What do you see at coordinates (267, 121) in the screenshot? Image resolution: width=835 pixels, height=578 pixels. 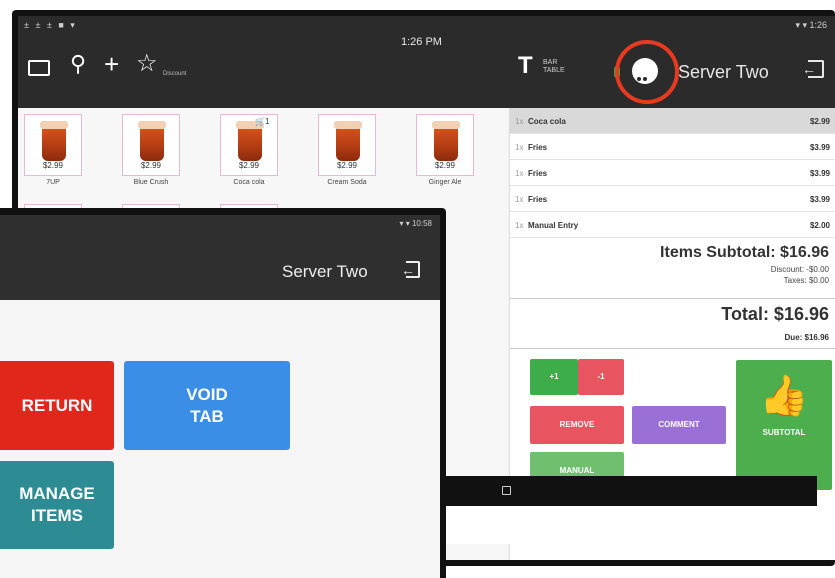 I see `cart-count: 1` at bounding box center [267, 121].